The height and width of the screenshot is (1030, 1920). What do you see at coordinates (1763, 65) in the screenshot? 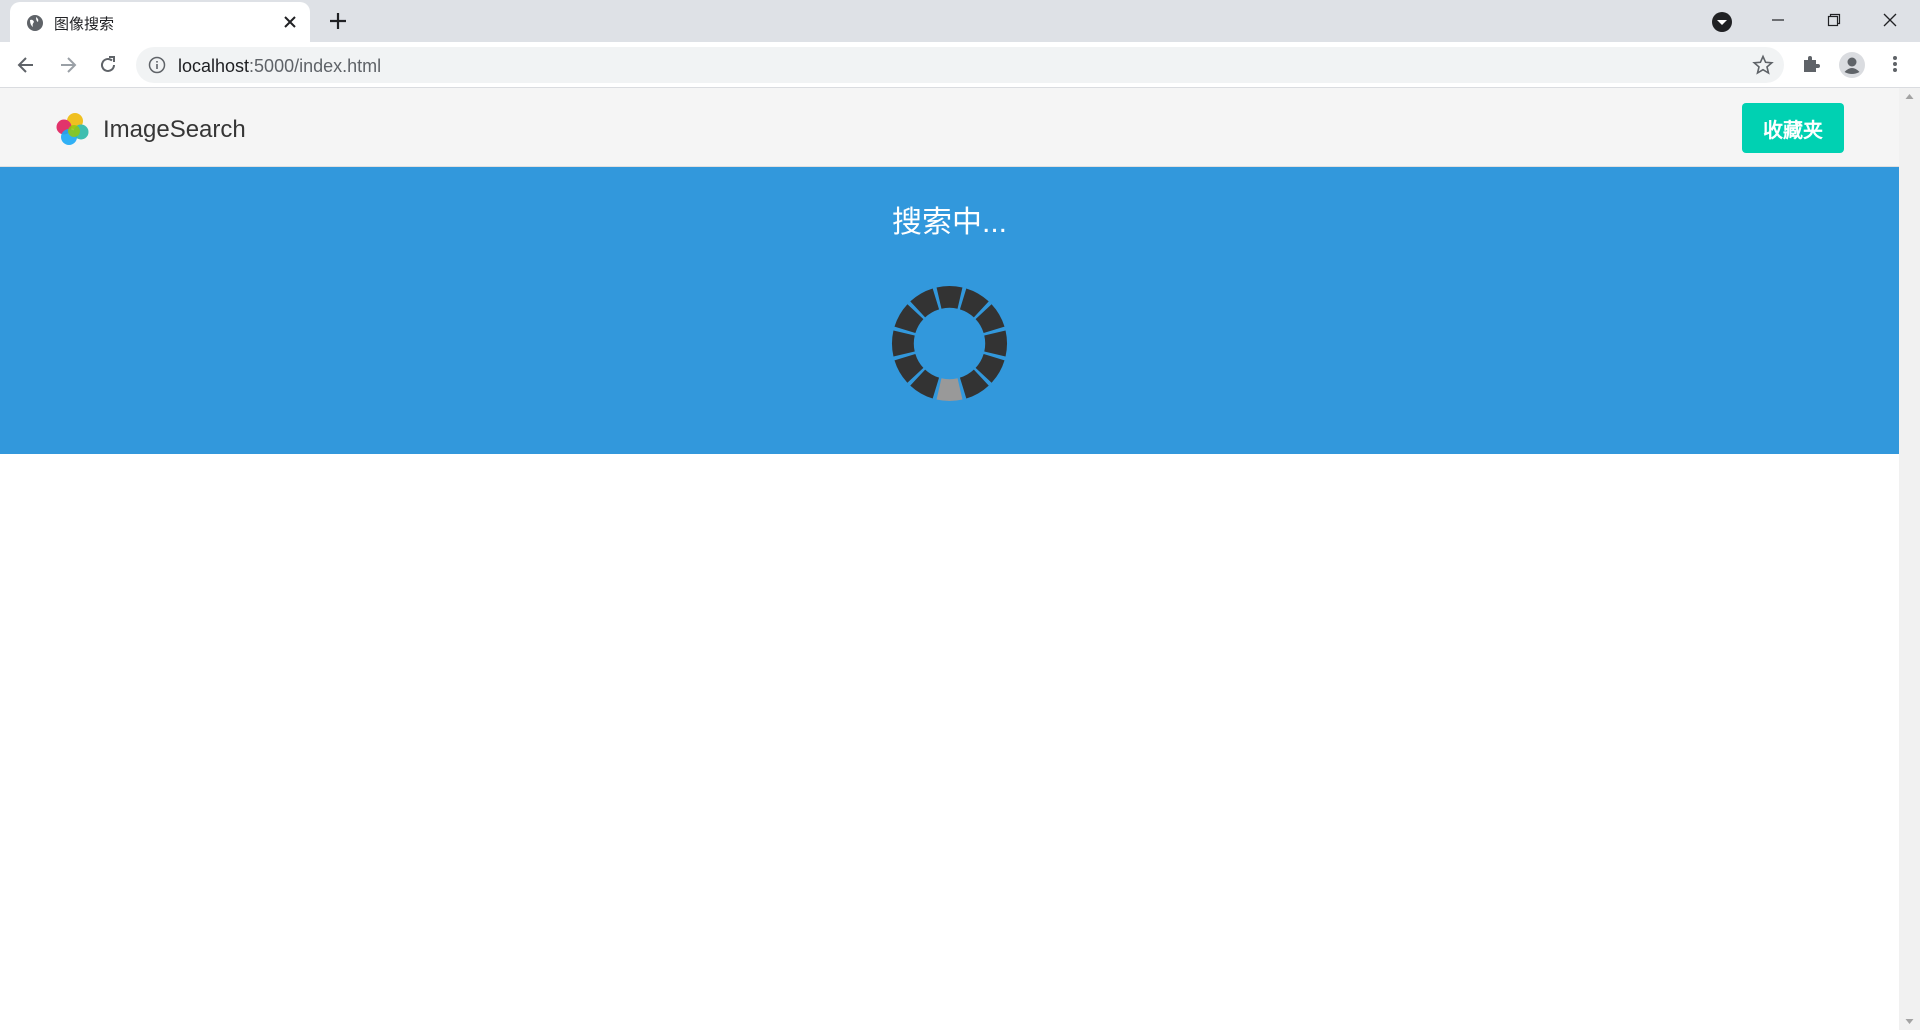
I see `bookmark-star-icon` at bounding box center [1763, 65].